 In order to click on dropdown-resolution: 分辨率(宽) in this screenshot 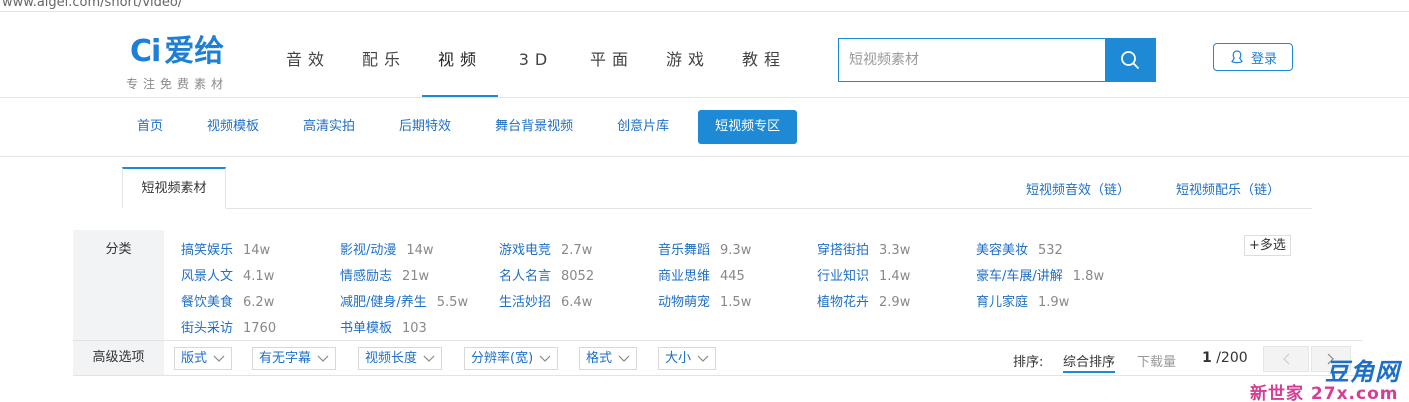, I will do `click(511, 358)`.